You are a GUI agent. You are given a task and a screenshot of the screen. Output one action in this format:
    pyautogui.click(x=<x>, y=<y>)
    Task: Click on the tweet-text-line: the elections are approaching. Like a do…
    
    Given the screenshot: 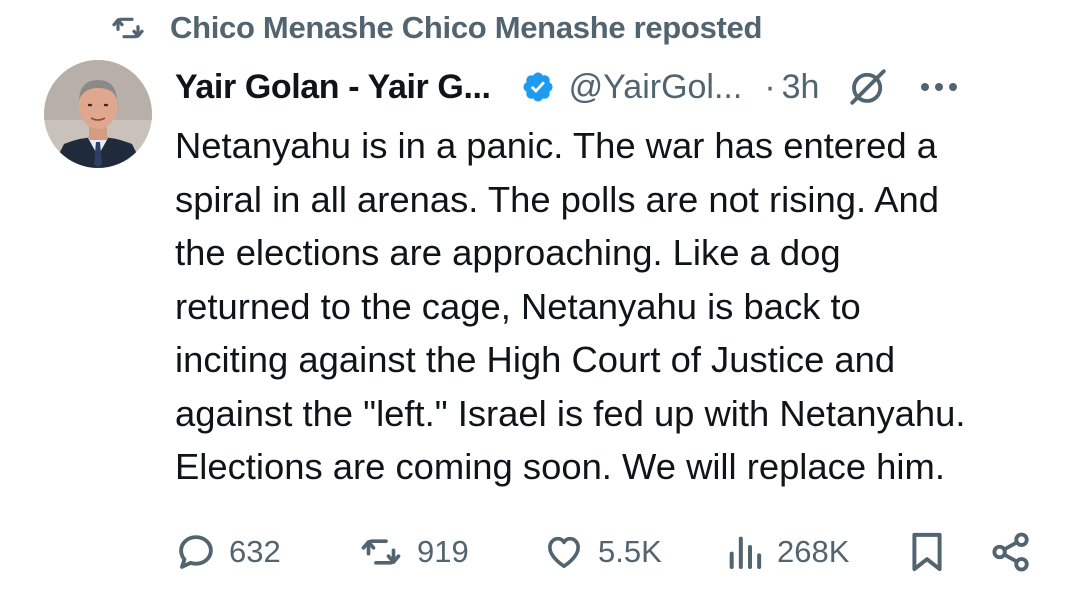 What is the action you would take?
    pyautogui.click(x=508, y=252)
    